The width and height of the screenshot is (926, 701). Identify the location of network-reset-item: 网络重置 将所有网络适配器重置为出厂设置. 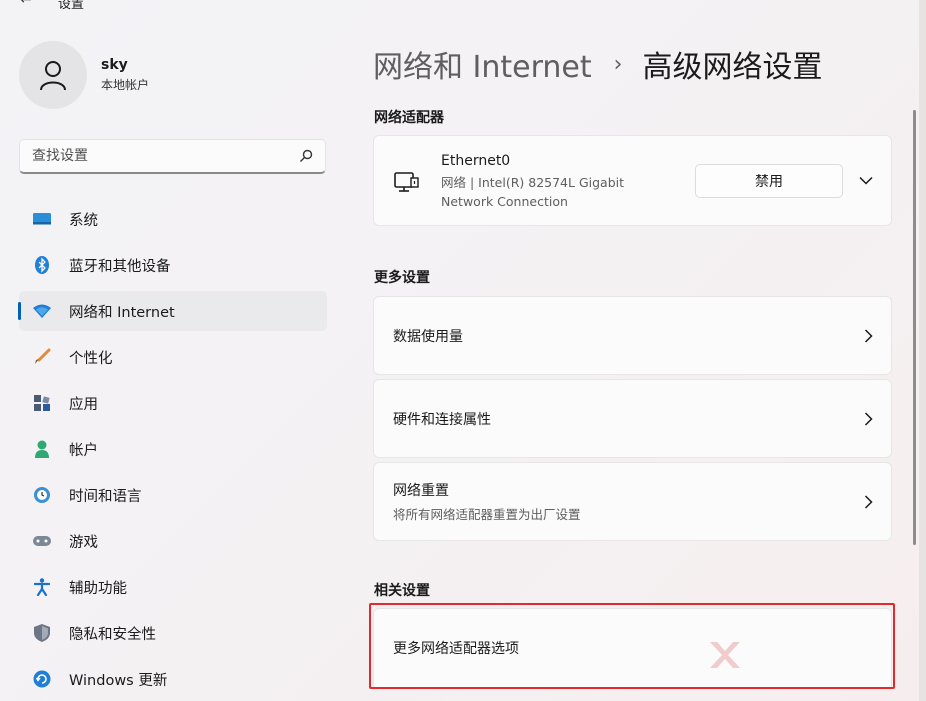
(632, 501).